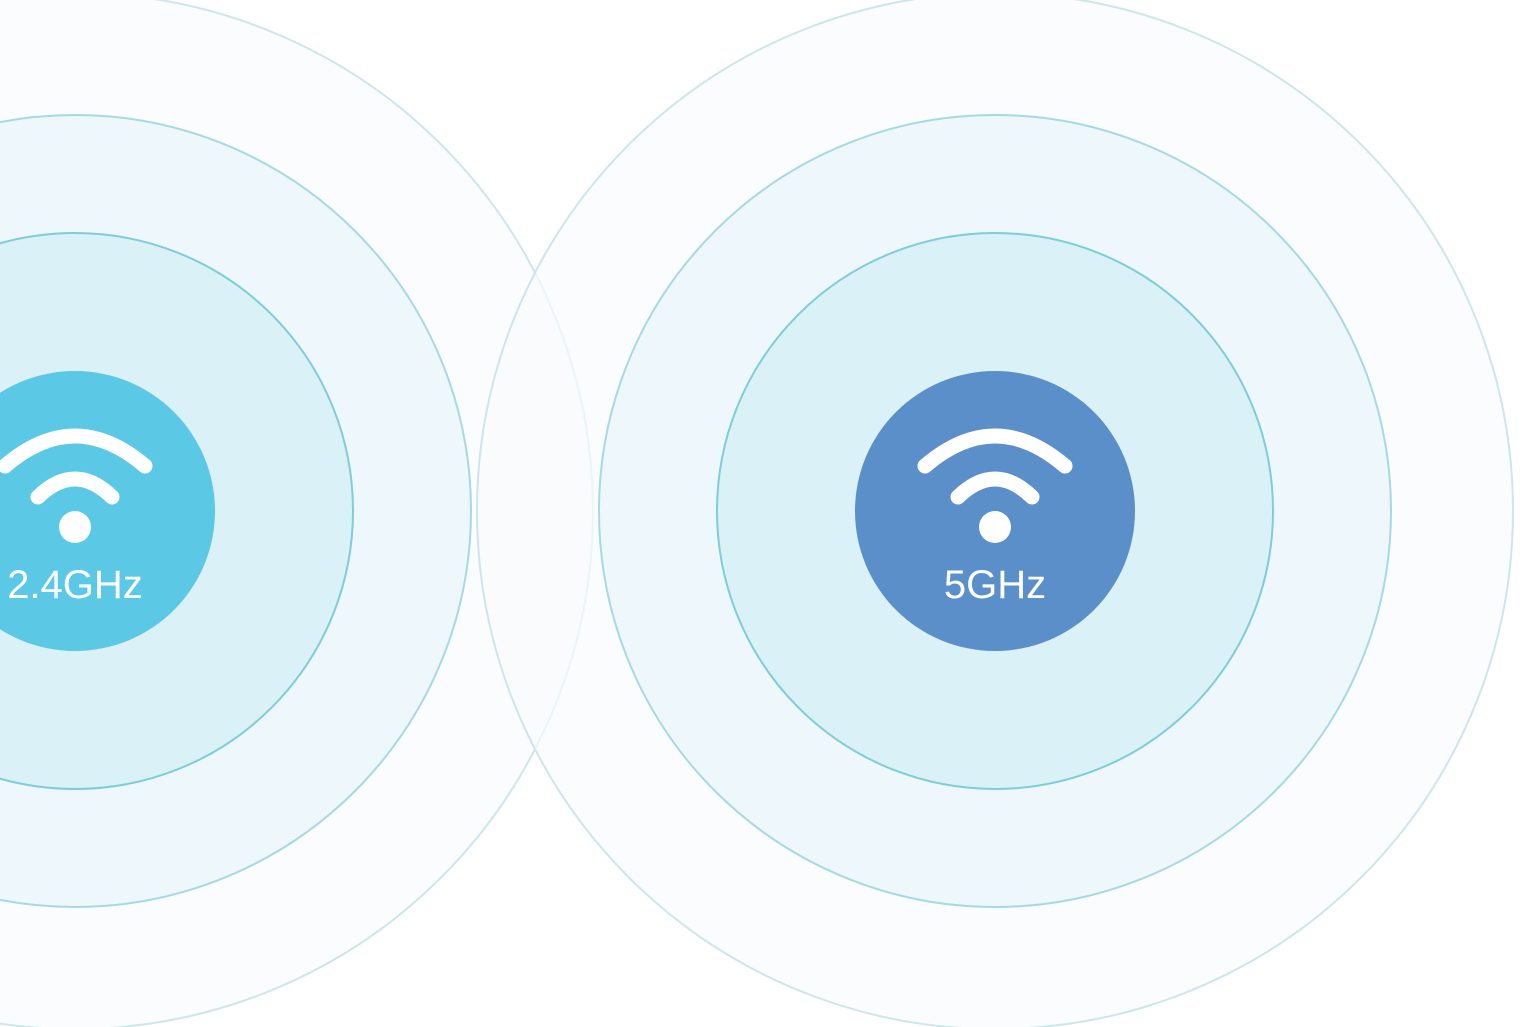 The height and width of the screenshot is (1027, 1531). I want to click on band-node-1: 5GHz, so click(995, 511).